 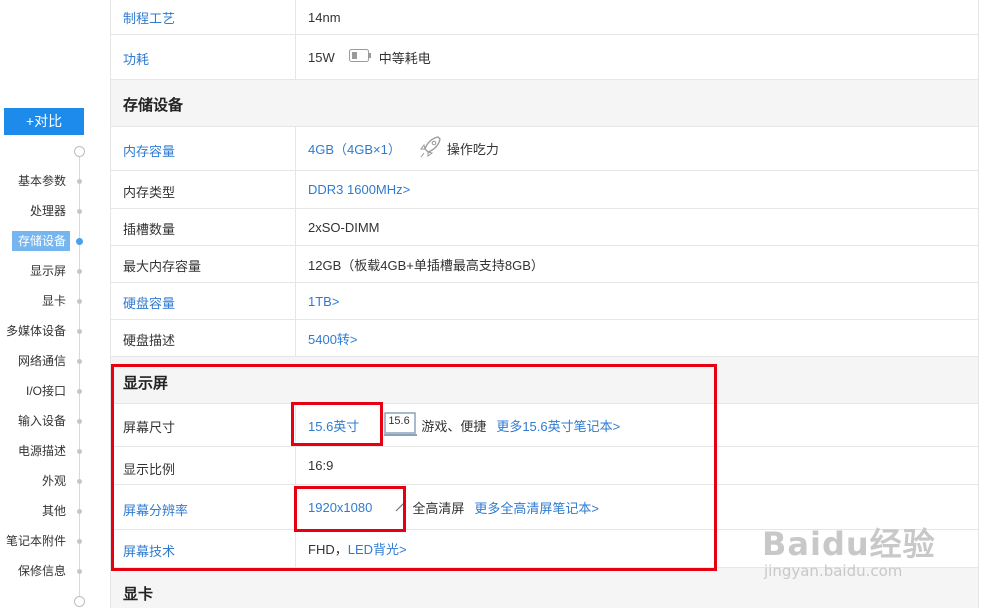 I want to click on spec-value-memory-type: DDR3 1600MHz>, so click(x=359, y=189).